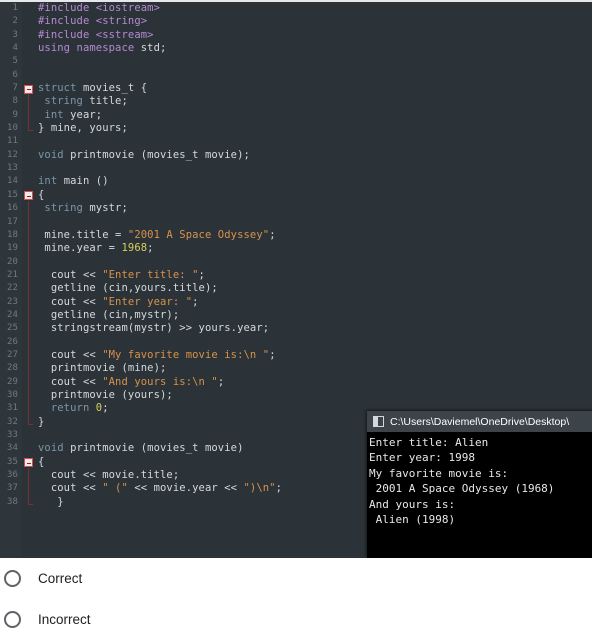  Describe the element at coordinates (12, 368) in the screenshot. I see `line-number: 28` at that location.